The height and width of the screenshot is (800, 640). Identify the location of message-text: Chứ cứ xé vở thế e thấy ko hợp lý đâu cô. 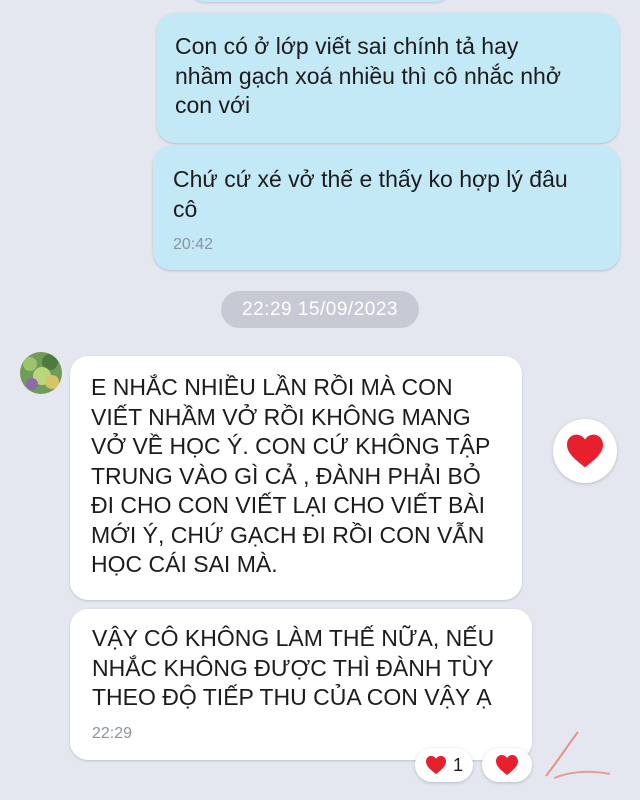
(370, 194).